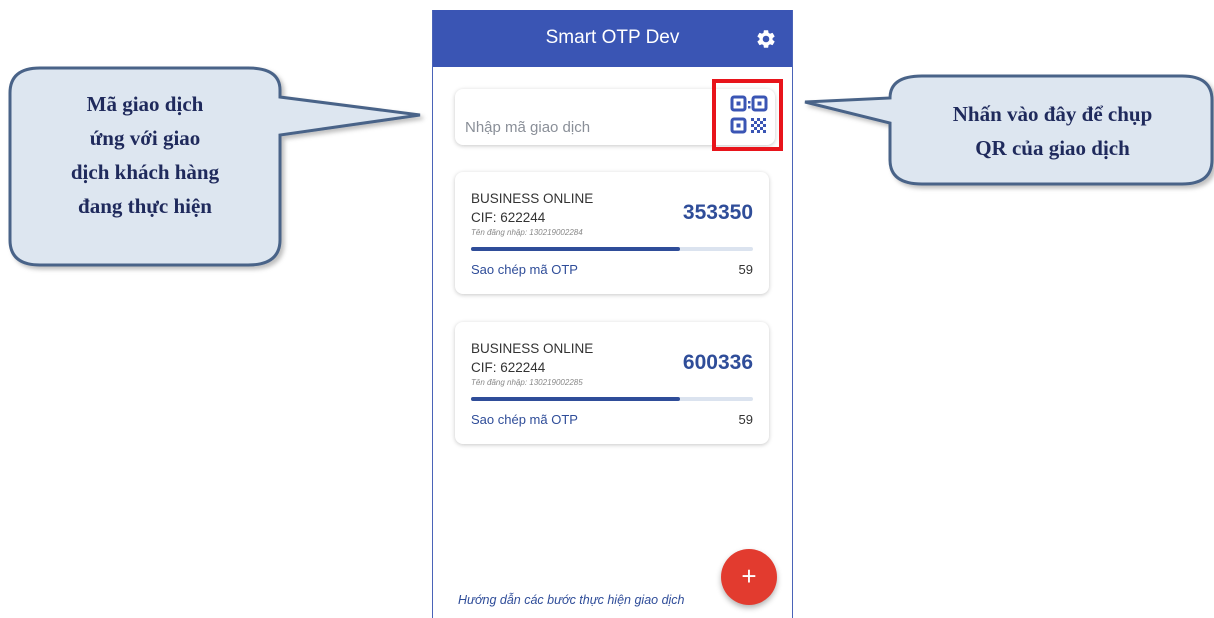 The width and height of the screenshot is (1214, 618). Describe the element at coordinates (717, 212) in the screenshot. I see `otp-code: 353350` at that location.